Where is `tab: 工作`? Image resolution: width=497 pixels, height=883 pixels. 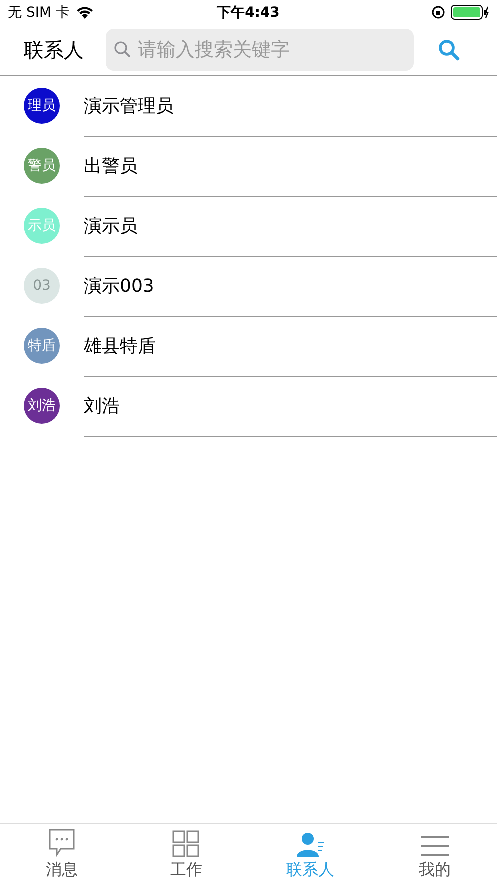 tab: 工作 is located at coordinates (186, 853).